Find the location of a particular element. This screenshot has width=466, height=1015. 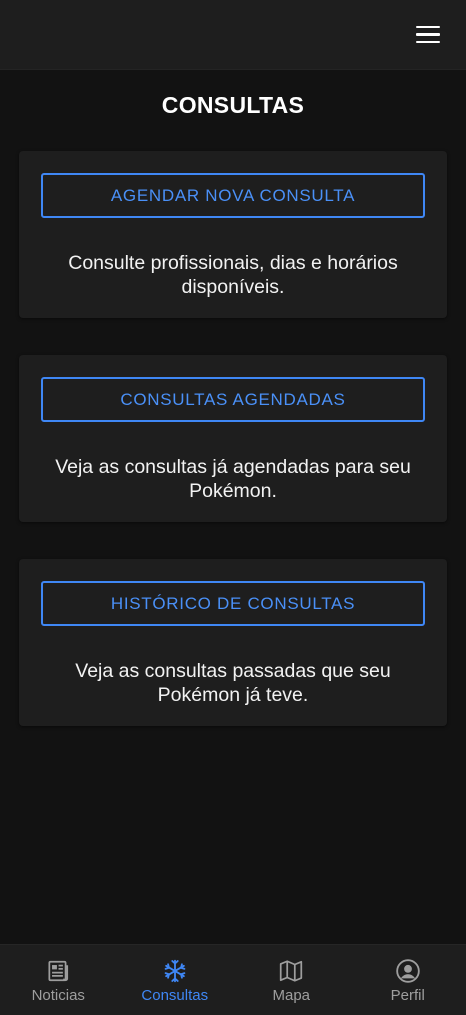

nav-item-mapa: Mapa is located at coordinates (291, 980).